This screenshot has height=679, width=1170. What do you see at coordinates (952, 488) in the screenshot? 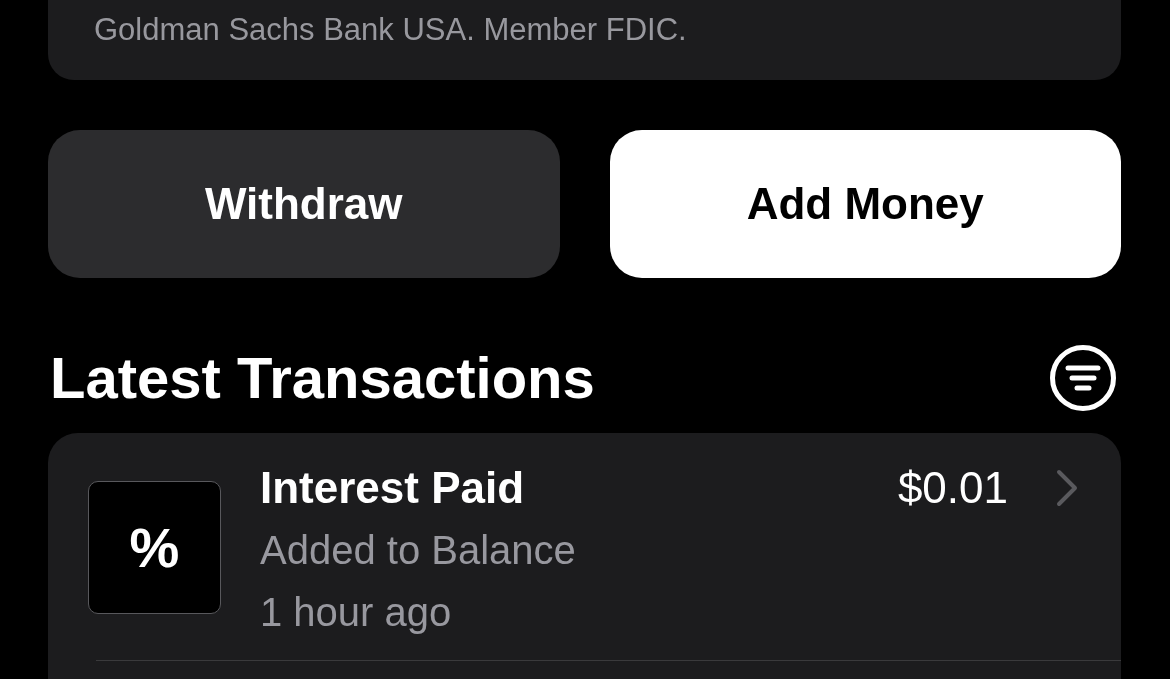
I see `transaction-amount: $0.01` at bounding box center [952, 488].